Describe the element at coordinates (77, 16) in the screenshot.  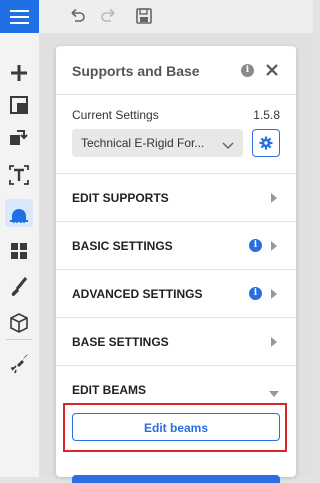
I see `undo-icon` at that location.